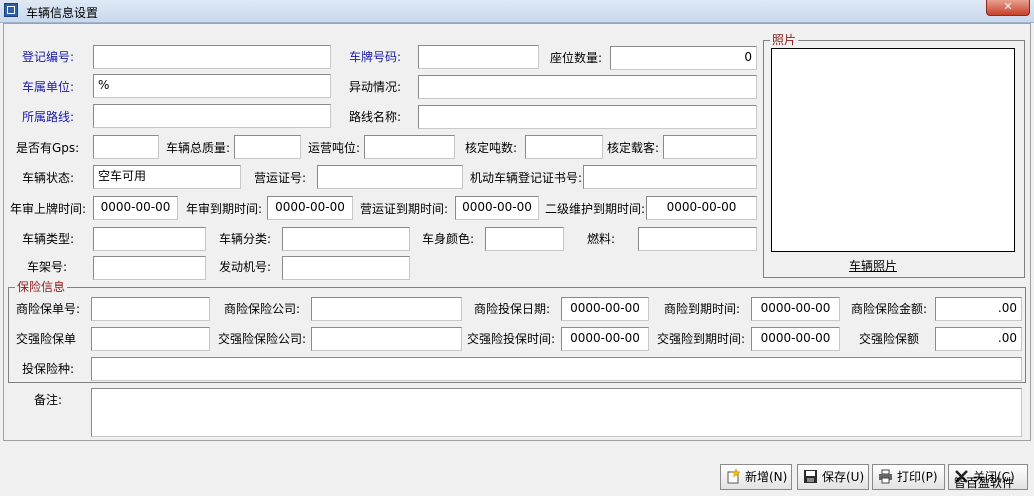 The width and height of the screenshot is (1034, 496). I want to click on cmp-date-field: 0000-00-00, so click(605, 339).